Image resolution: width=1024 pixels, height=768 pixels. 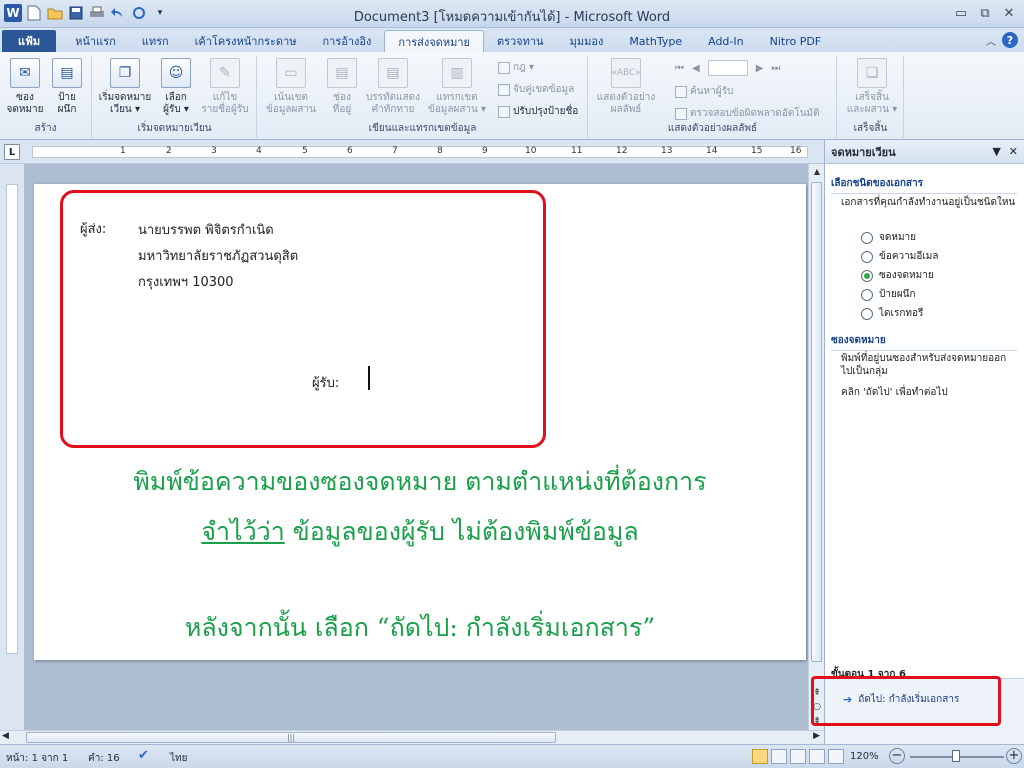 I want to click on word-count: คำ: 16, so click(x=104, y=758).